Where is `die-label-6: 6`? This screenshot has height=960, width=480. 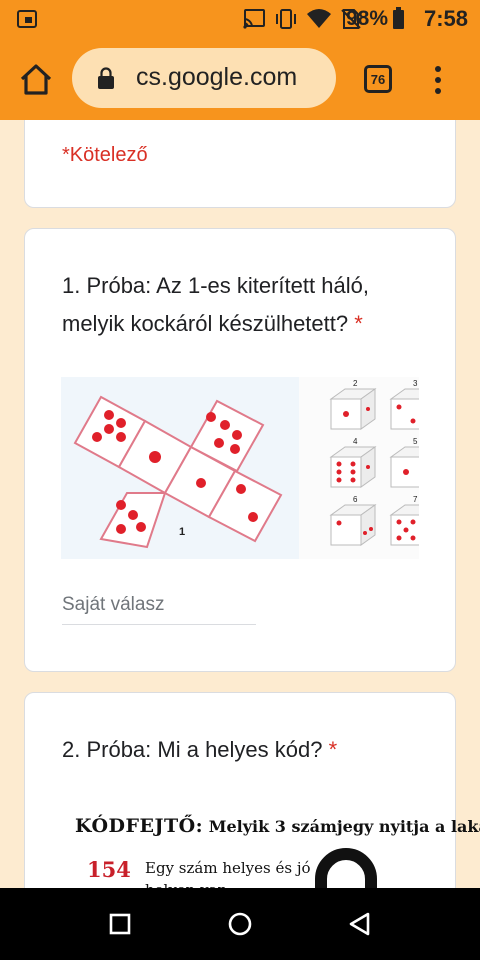
die-label-6: 6 is located at coordinates (355, 499).